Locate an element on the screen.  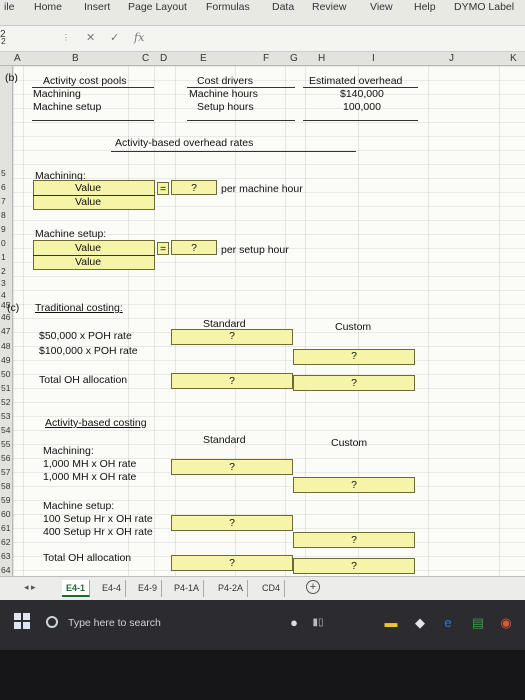
row-header: 61 is located at coordinates (5, 528).